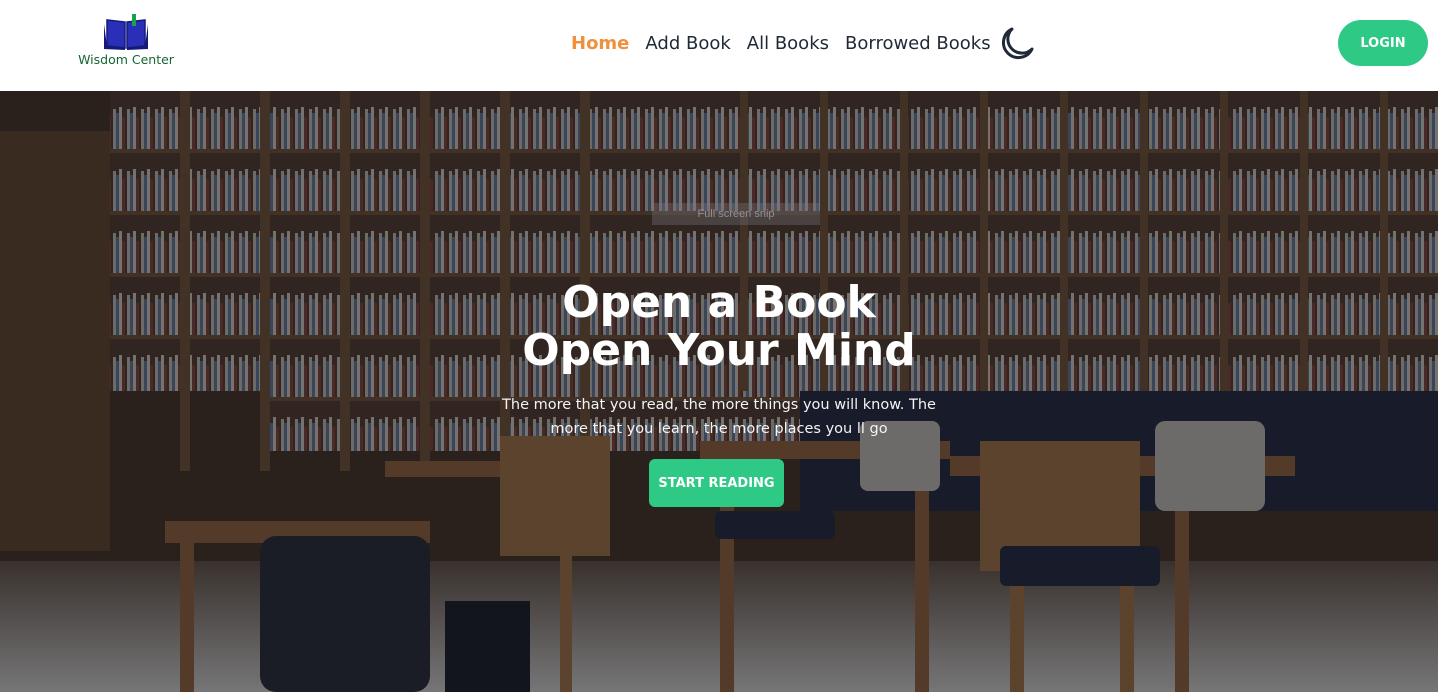 Image resolution: width=1438 pixels, height=692 pixels. What do you see at coordinates (1017, 44) in the screenshot?
I see `moon-icon` at bounding box center [1017, 44].